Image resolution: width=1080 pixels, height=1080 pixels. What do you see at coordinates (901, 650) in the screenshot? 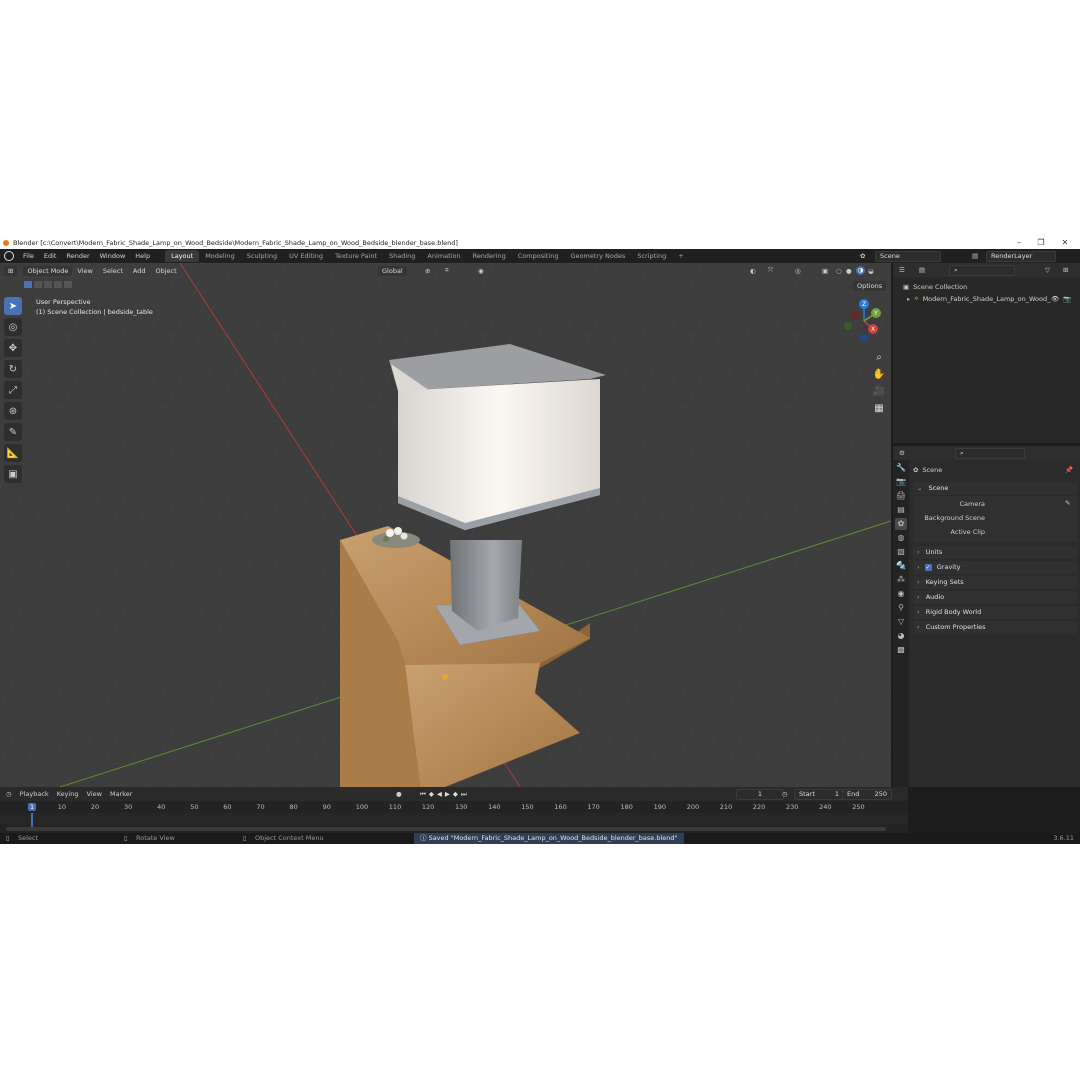
I see `texture-tab-icon: ▩` at bounding box center [901, 650].